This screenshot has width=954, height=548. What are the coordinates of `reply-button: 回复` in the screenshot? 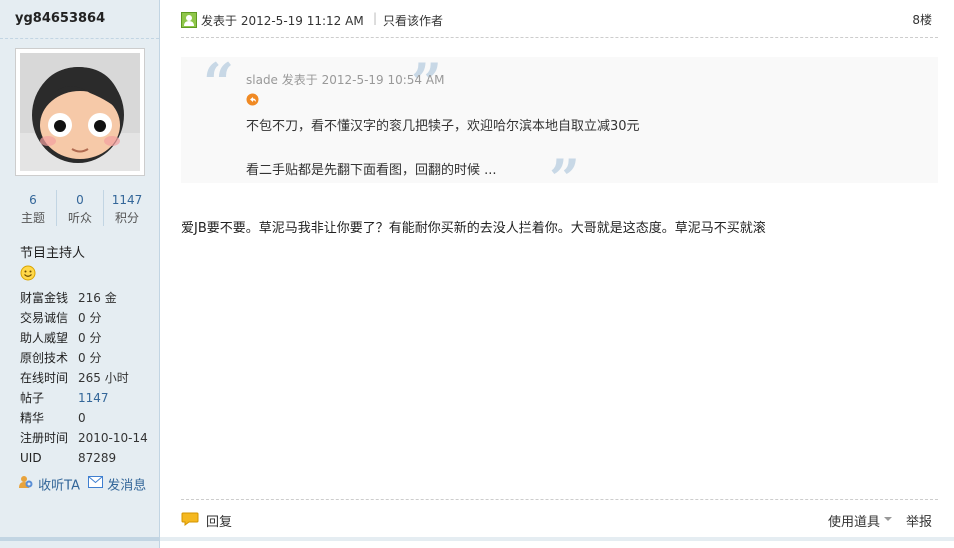 It's located at (219, 520).